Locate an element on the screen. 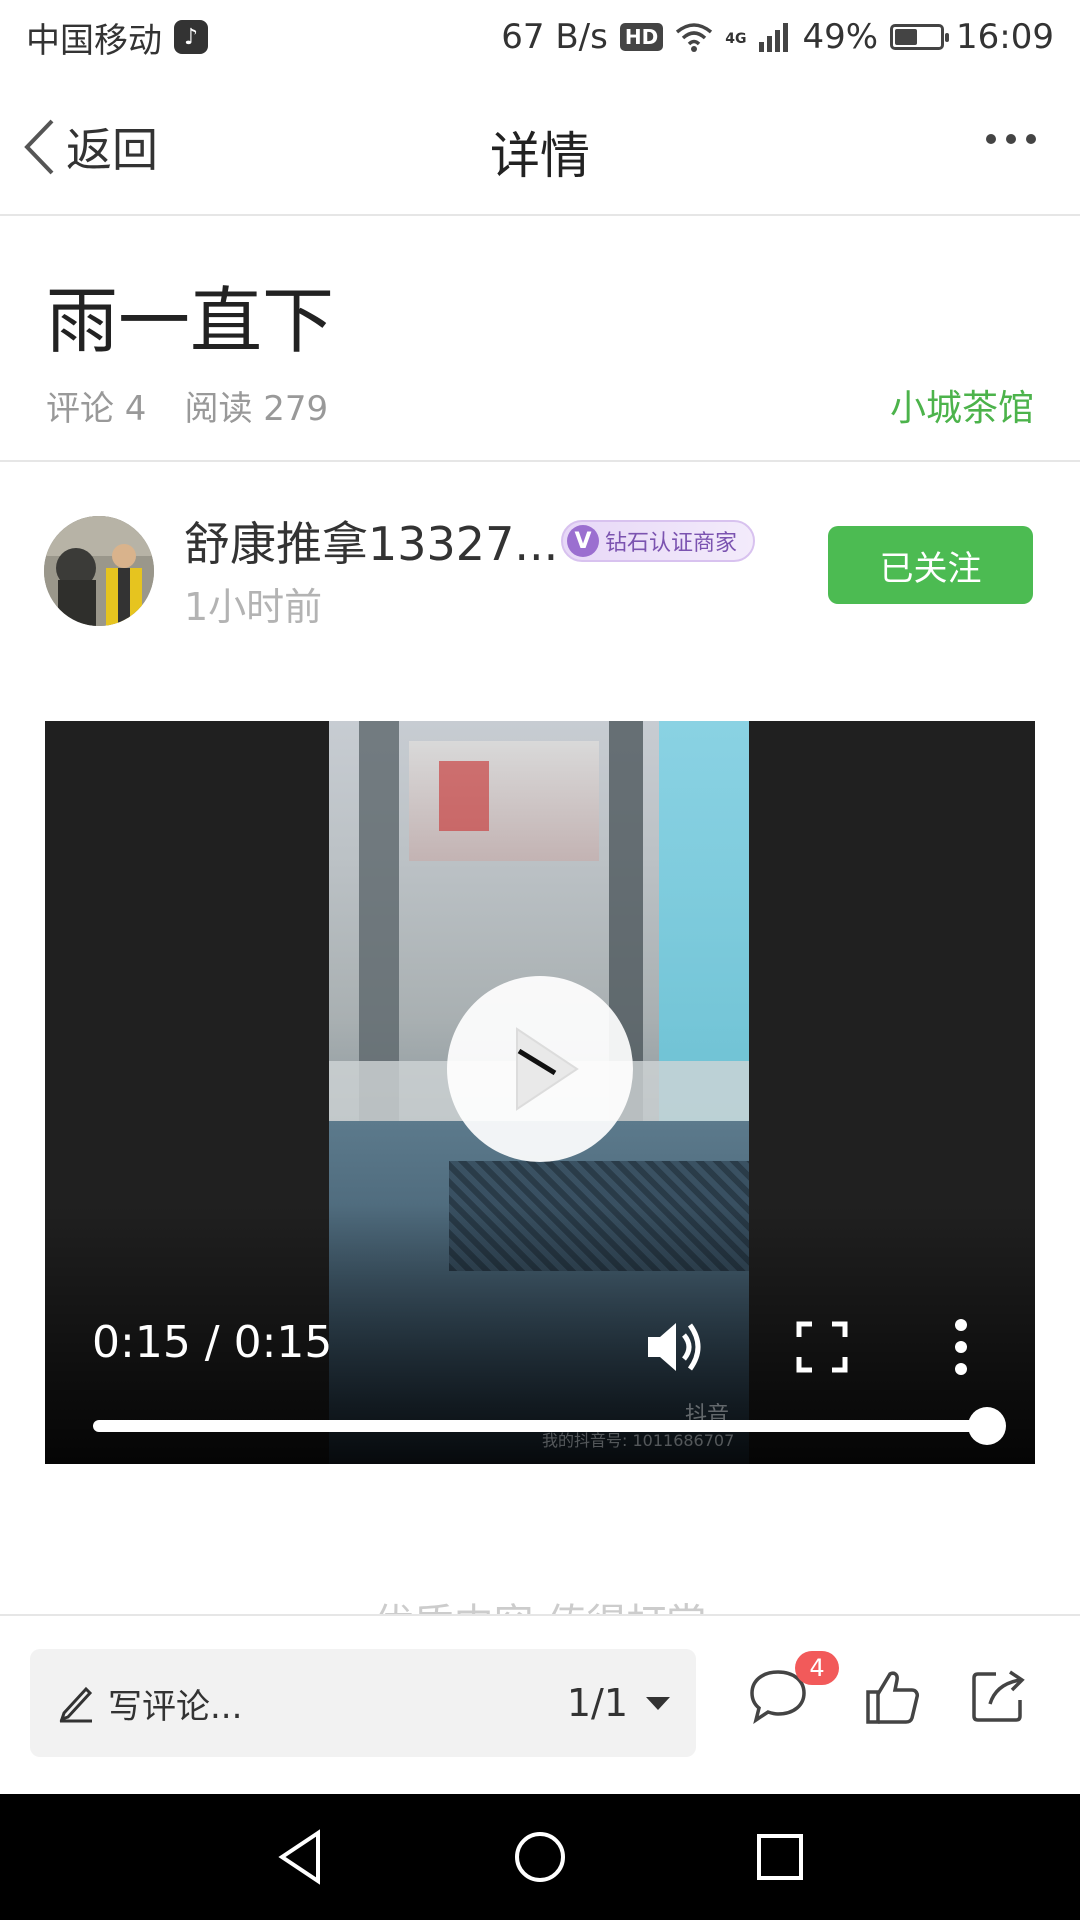 The image size is (1080, 1920). status-left: 中国移动 ♪ is located at coordinates (117, 37).